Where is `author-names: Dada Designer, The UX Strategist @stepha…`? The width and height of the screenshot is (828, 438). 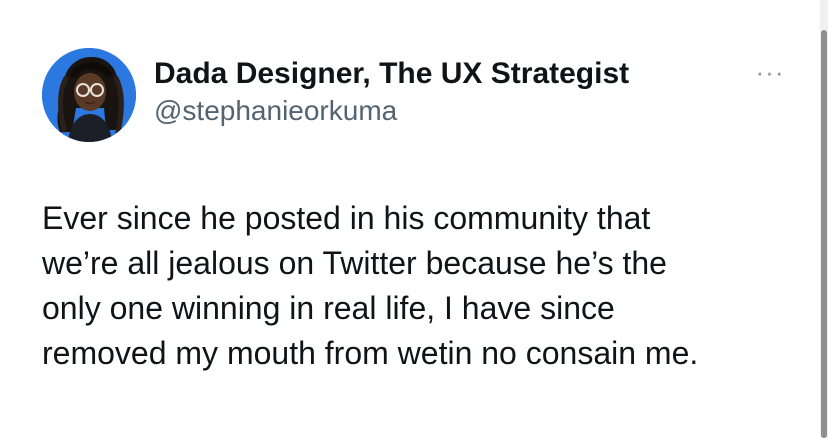 author-names: Dada Designer, The UX Strategist @stepha… is located at coordinates (391, 92).